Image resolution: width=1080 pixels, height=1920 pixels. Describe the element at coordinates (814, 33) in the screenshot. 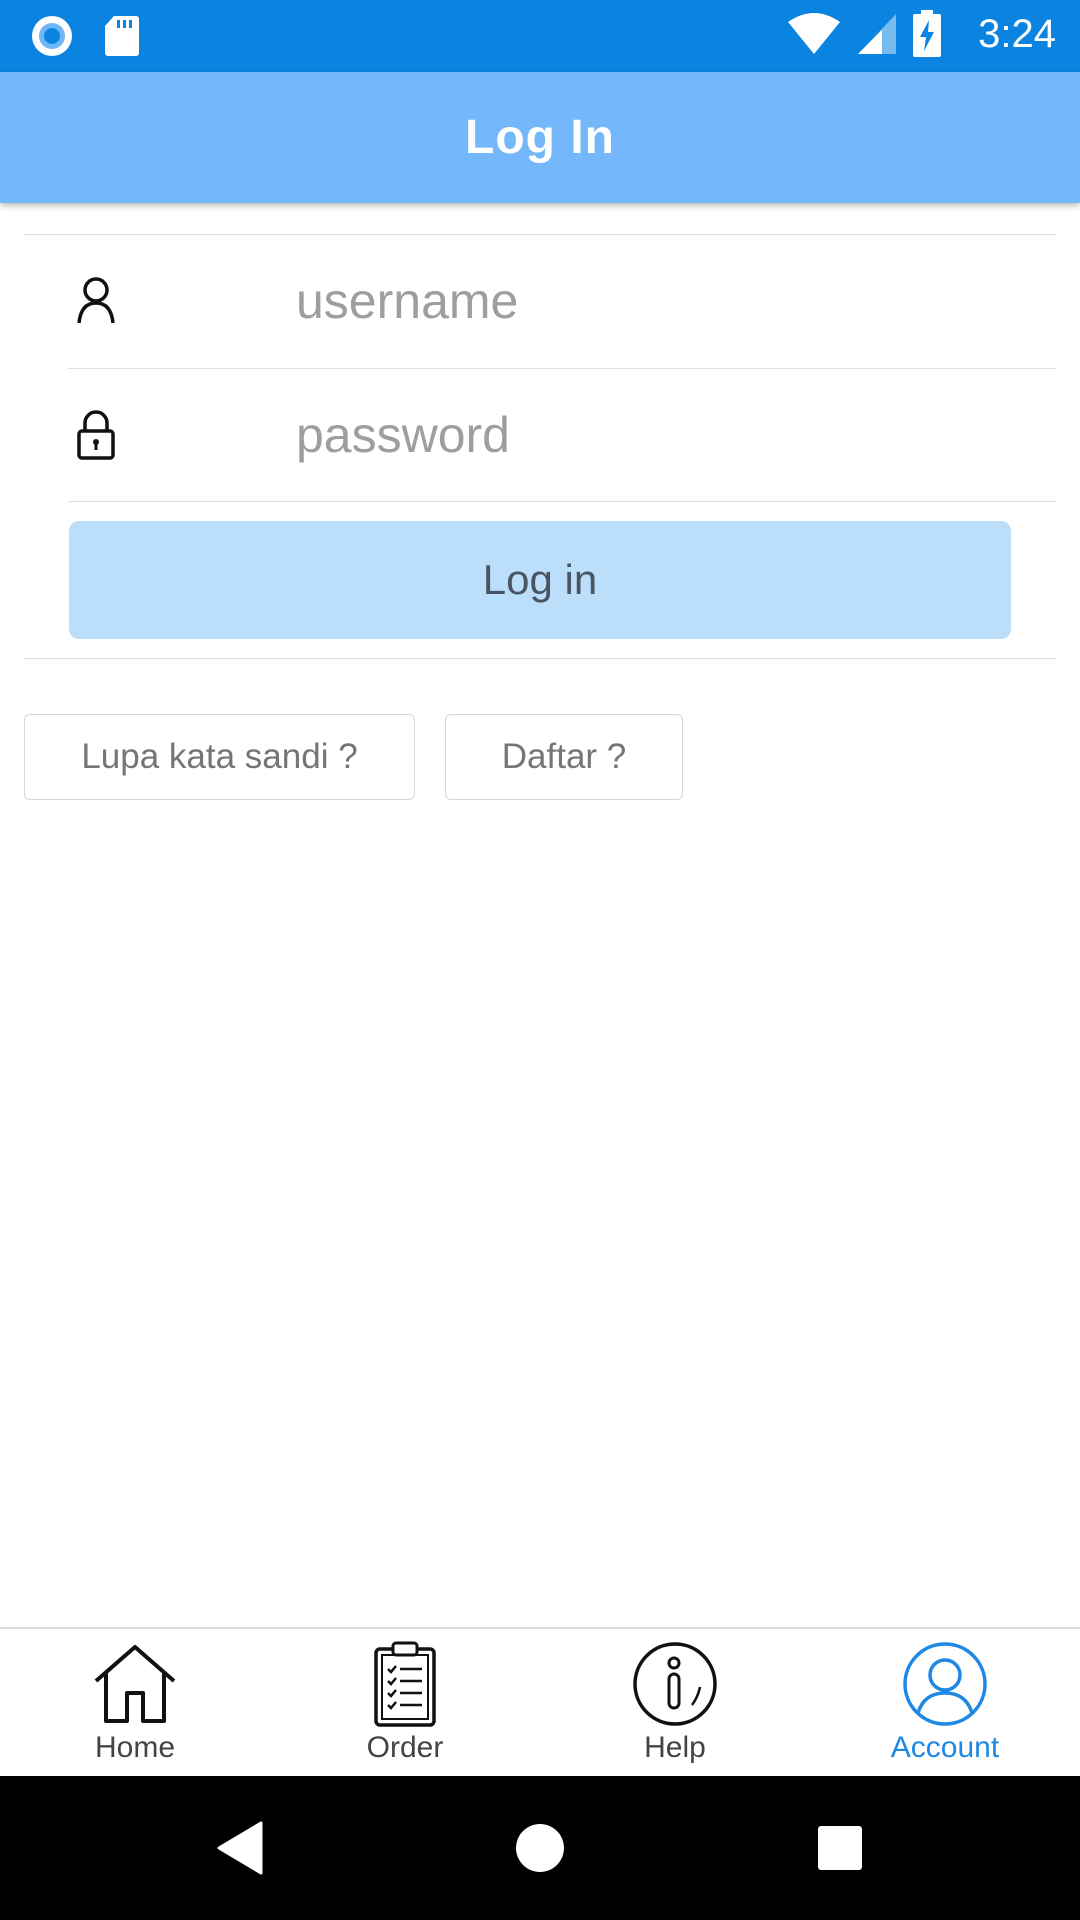

I see `wifi-icon` at that location.